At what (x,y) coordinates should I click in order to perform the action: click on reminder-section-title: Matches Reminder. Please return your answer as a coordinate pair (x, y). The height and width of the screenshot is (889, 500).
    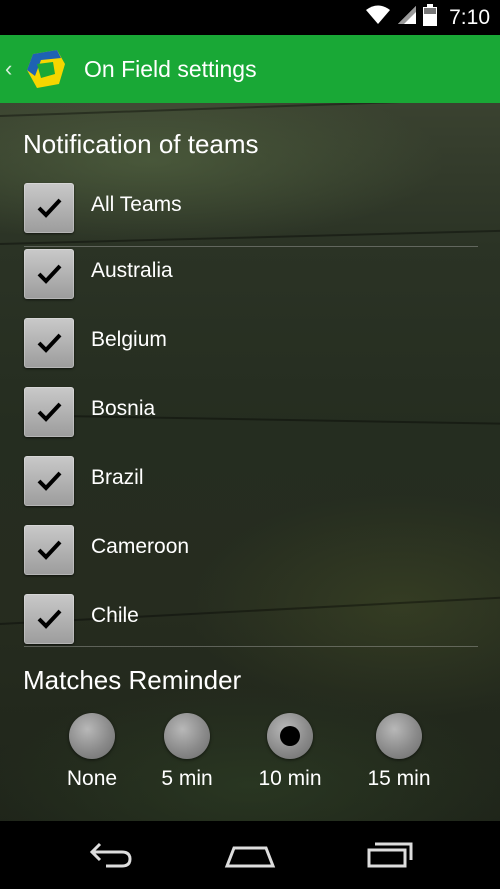
    Looking at the image, I should click on (132, 680).